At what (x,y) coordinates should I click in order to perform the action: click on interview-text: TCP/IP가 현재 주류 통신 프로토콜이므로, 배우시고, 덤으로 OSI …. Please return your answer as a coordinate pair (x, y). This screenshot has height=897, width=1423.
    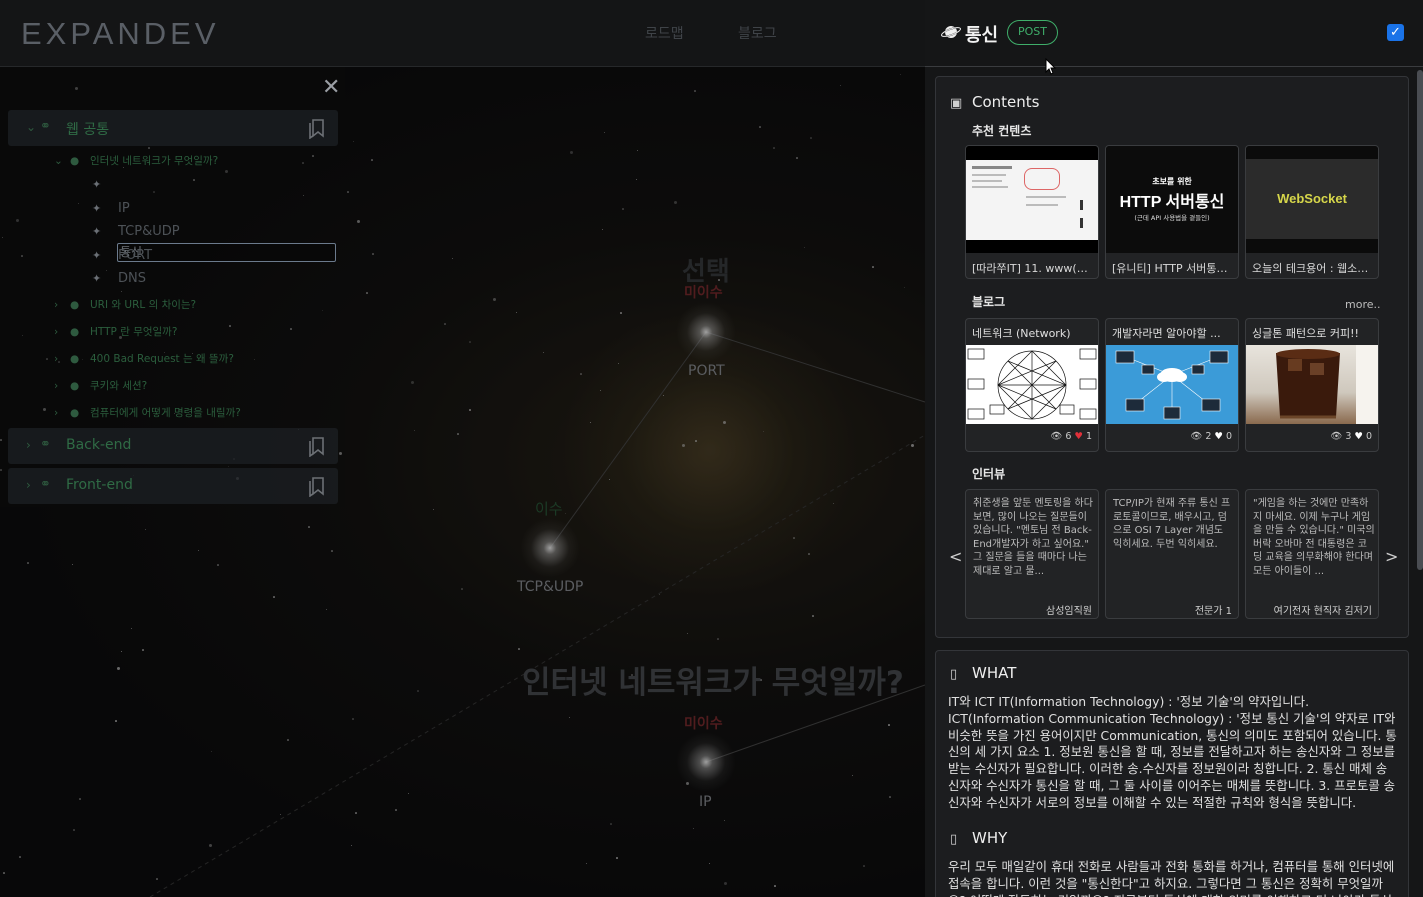
    Looking at the image, I should click on (1172, 524).